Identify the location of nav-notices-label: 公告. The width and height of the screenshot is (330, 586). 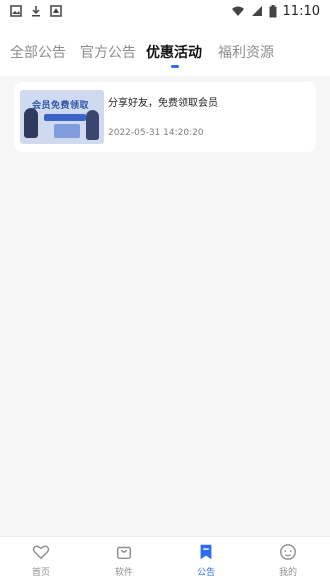
(205, 573).